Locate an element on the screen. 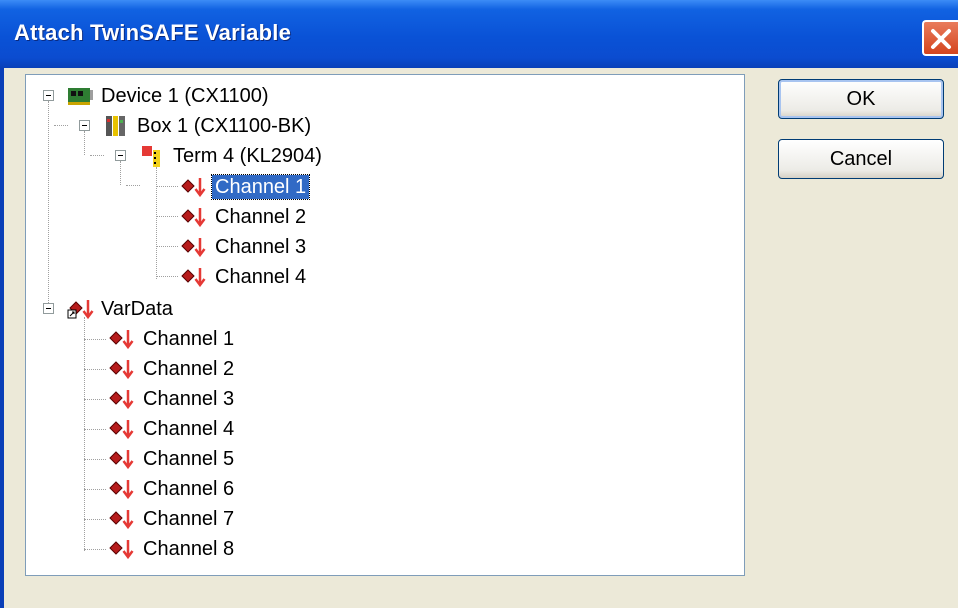 This screenshot has height=608, width=958. tree-node-label: Box 1 (CX1100-BK) is located at coordinates (224, 126).